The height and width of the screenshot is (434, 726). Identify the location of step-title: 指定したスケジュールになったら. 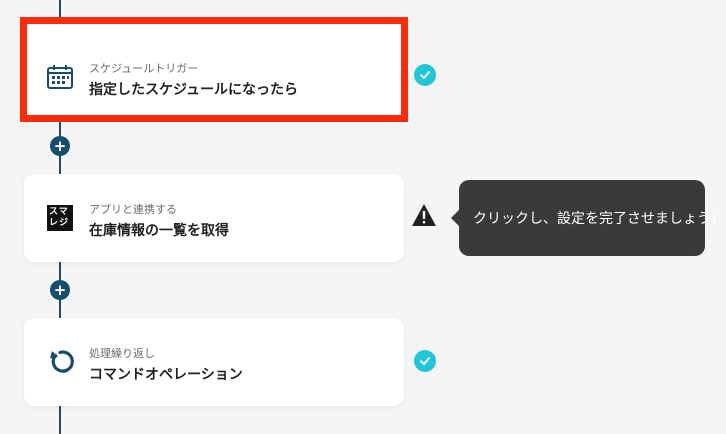
(194, 90).